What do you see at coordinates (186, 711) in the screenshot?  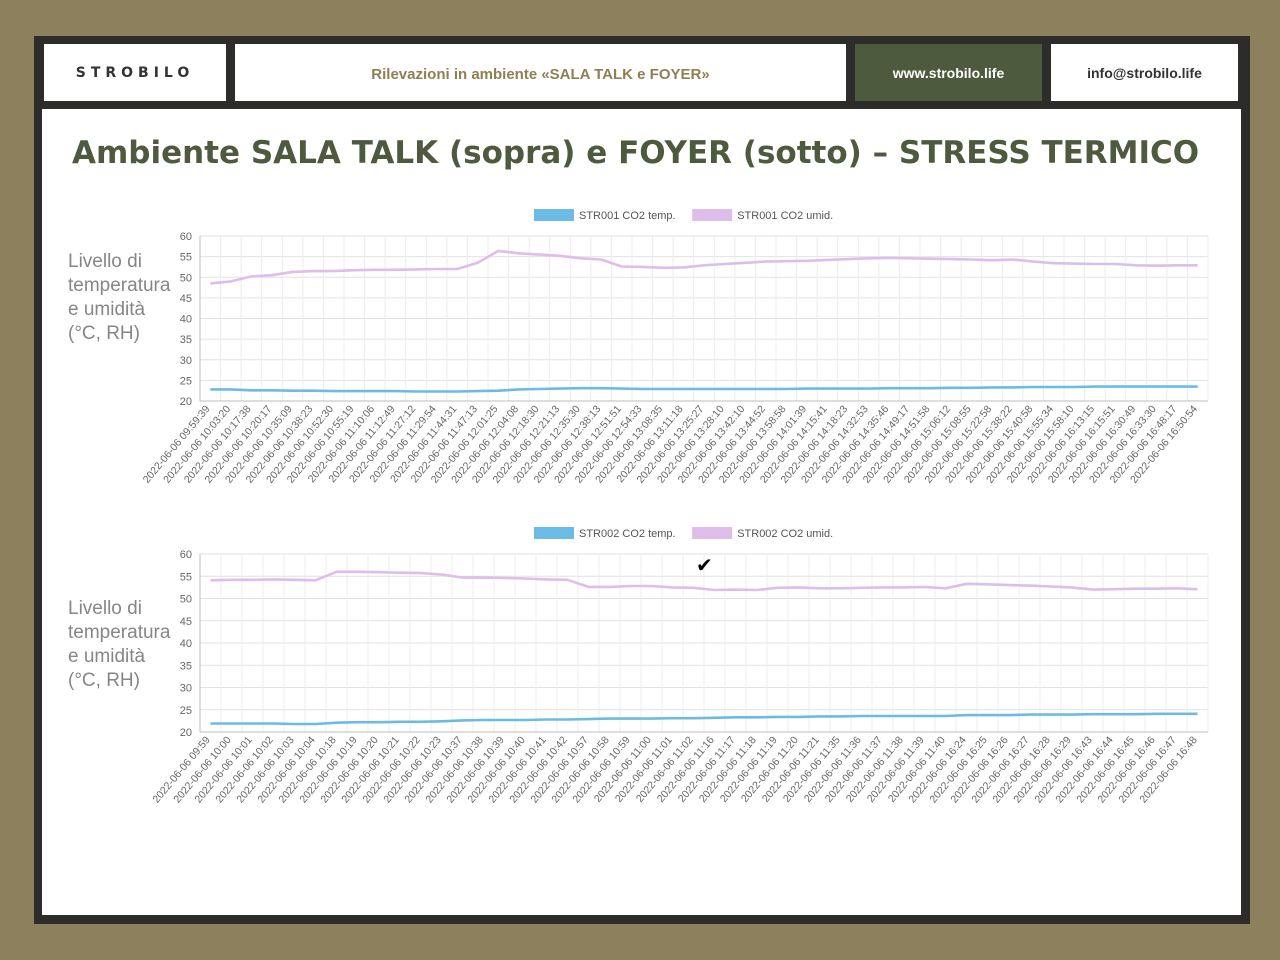 I see `y-tick-label: 25` at bounding box center [186, 711].